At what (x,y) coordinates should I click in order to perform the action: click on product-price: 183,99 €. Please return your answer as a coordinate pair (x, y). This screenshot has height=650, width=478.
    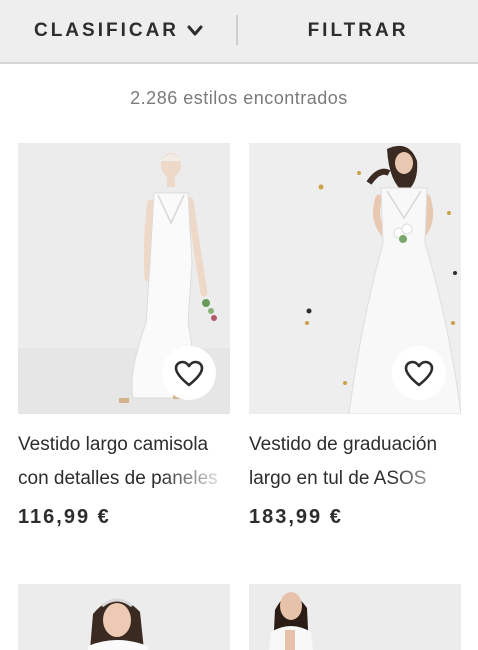
    Looking at the image, I should click on (296, 517).